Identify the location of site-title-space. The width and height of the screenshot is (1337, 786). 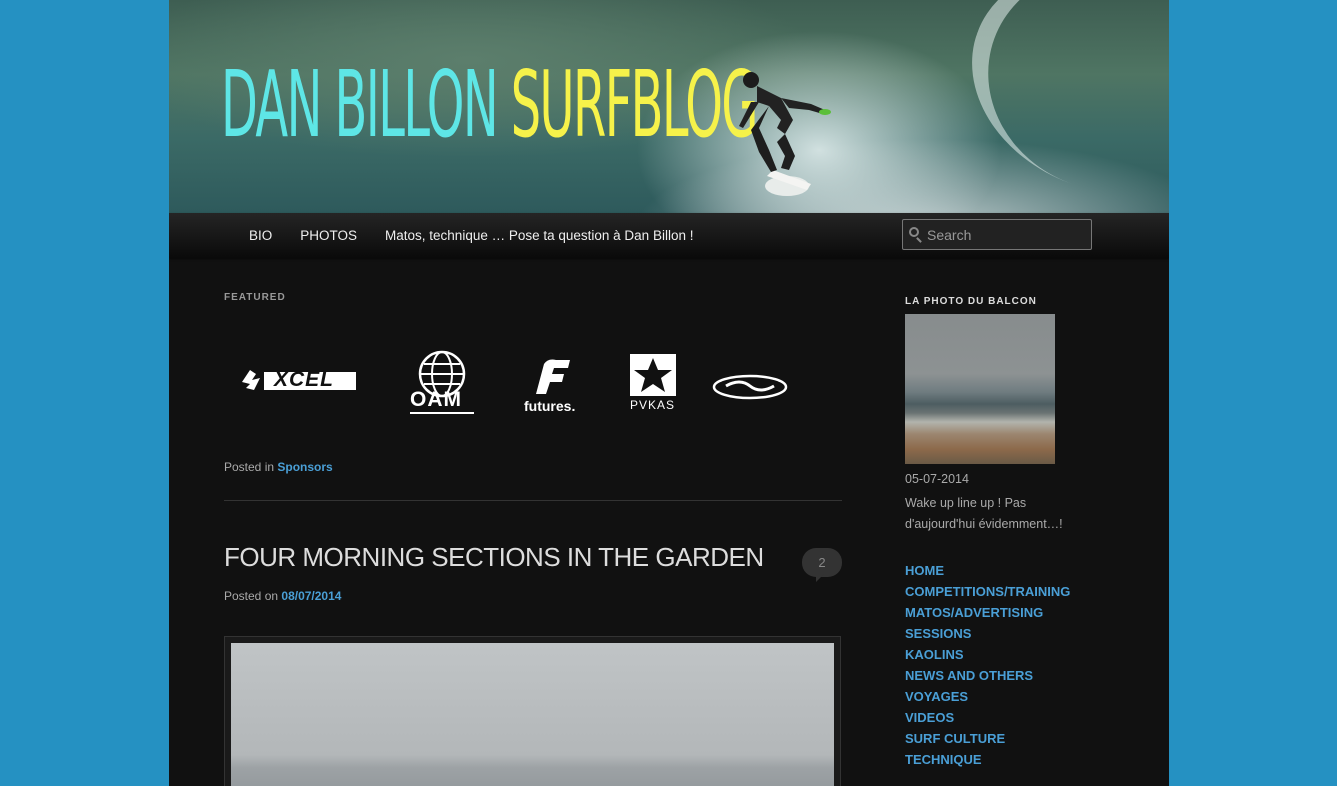
(504, 104).